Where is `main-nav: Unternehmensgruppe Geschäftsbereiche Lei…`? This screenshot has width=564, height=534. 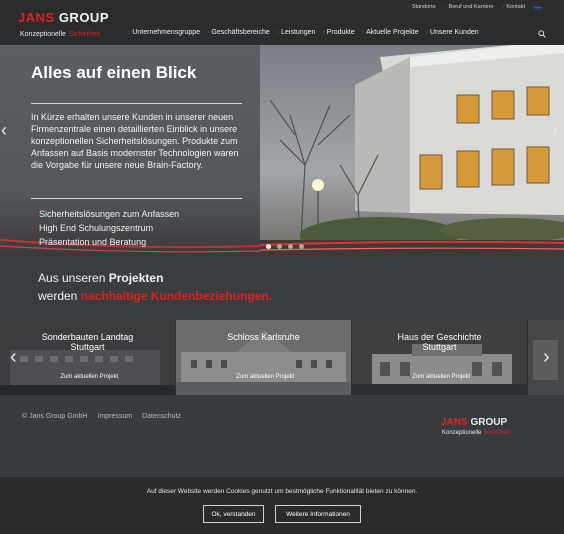
main-nav: Unternehmensgruppe Geschäftsbereiche Lei… is located at coordinates (303, 32).